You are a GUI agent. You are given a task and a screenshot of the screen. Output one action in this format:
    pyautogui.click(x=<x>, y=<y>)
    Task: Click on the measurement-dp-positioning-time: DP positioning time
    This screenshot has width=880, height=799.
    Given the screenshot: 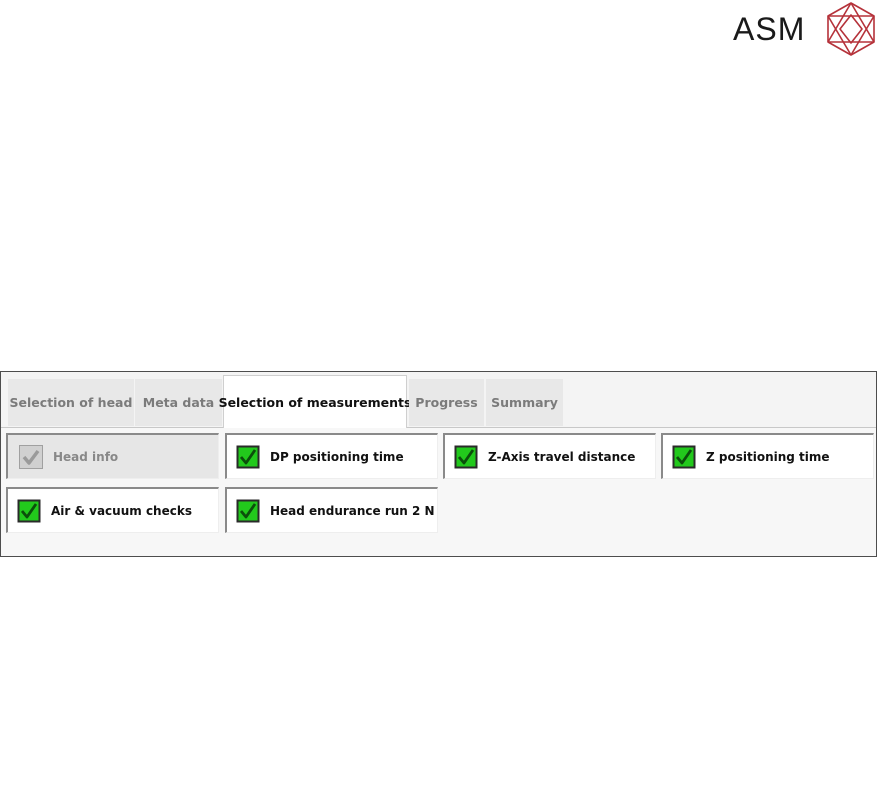 What is the action you would take?
    pyautogui.click(x=331, y=456)
    